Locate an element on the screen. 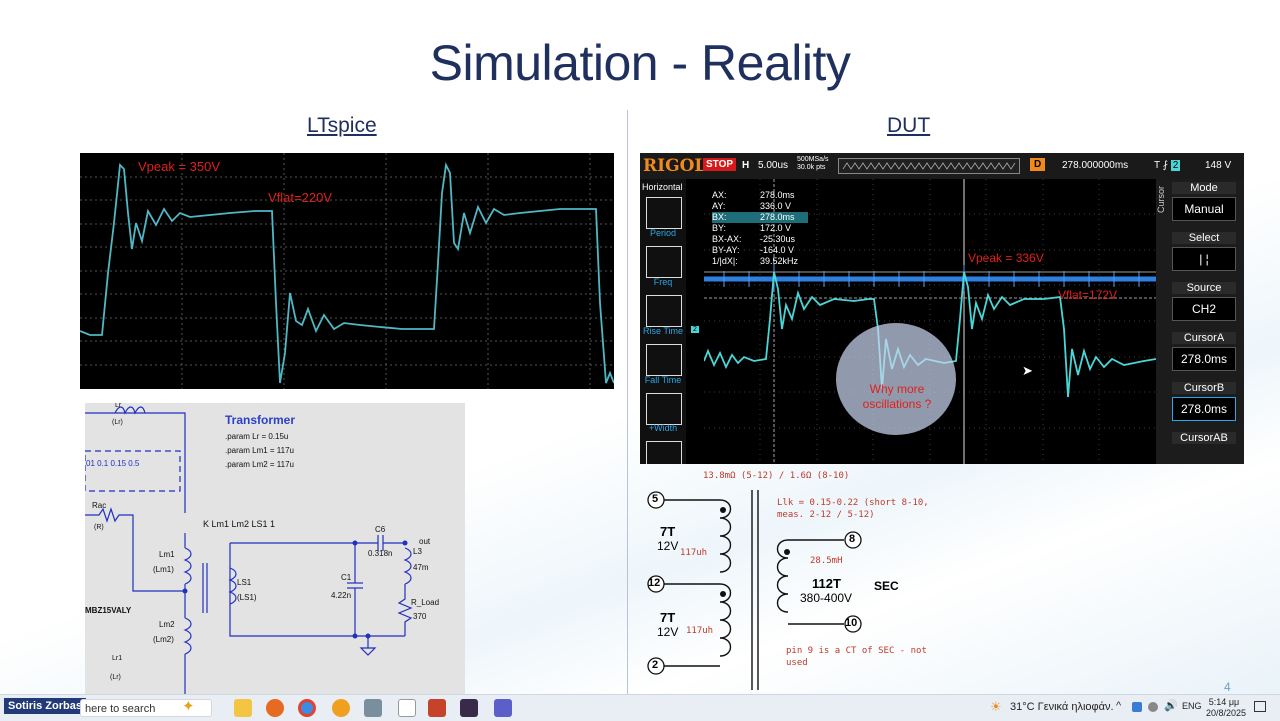 The image size is (1280, 721). label-l3-val: 47m is located at coordinates (421, 567).